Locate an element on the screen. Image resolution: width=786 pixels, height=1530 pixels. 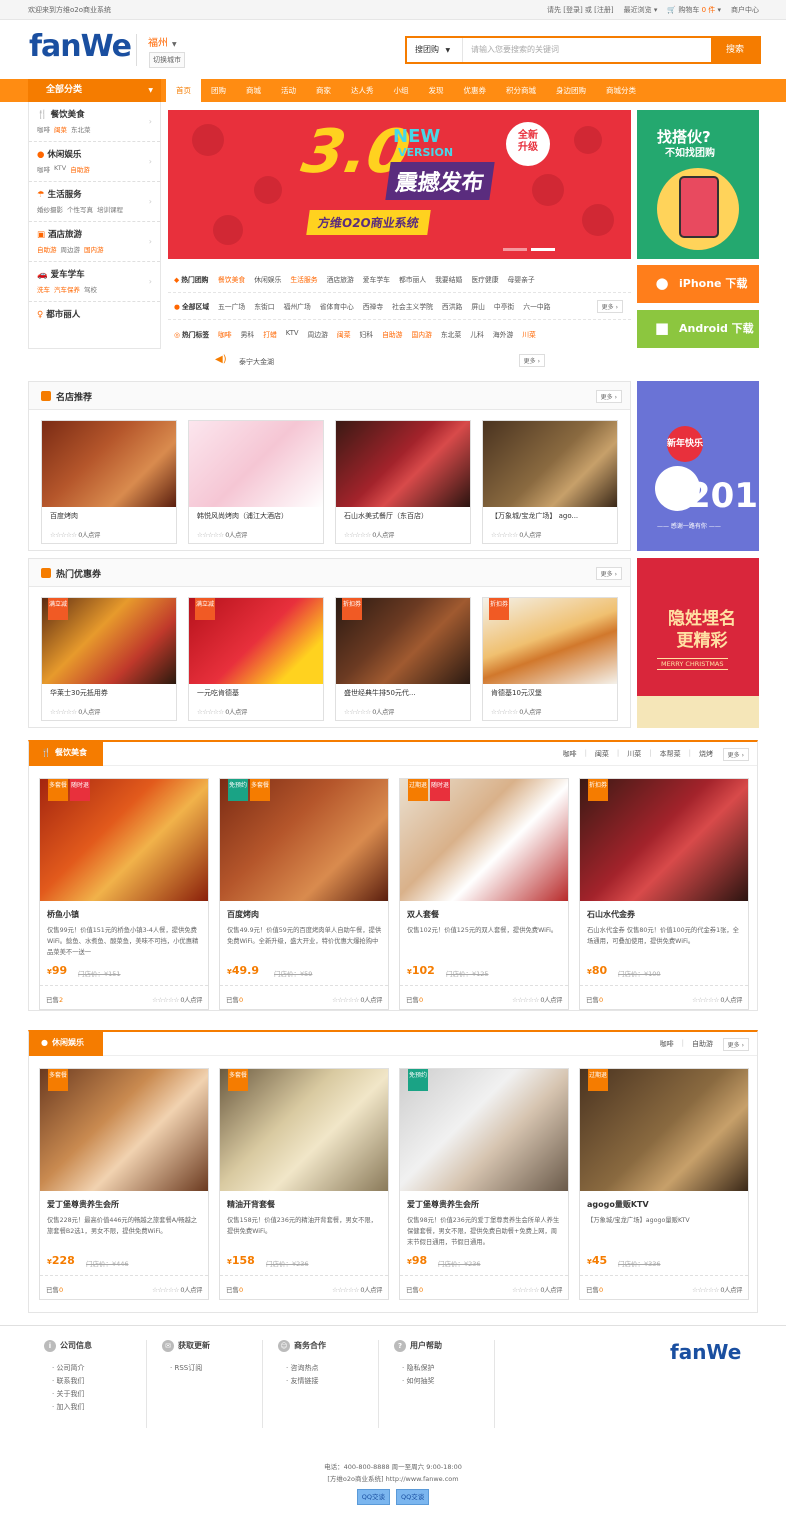
footer-link: · 如何抽奖 is located at coordinates (418, 1381).